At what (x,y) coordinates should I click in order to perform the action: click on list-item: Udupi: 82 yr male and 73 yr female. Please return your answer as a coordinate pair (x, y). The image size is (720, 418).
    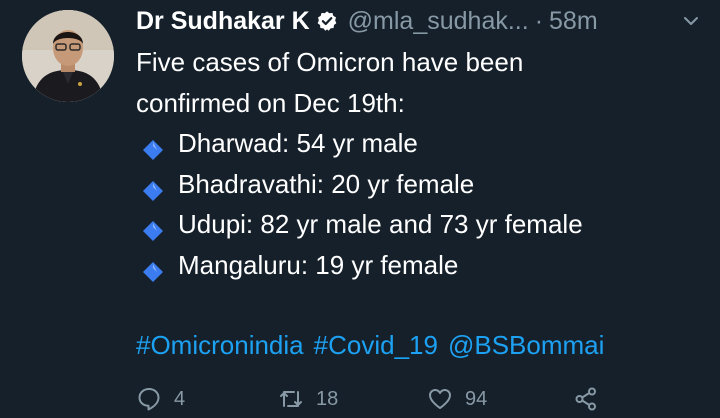
    Looking at the image, I should click on (423, 224).